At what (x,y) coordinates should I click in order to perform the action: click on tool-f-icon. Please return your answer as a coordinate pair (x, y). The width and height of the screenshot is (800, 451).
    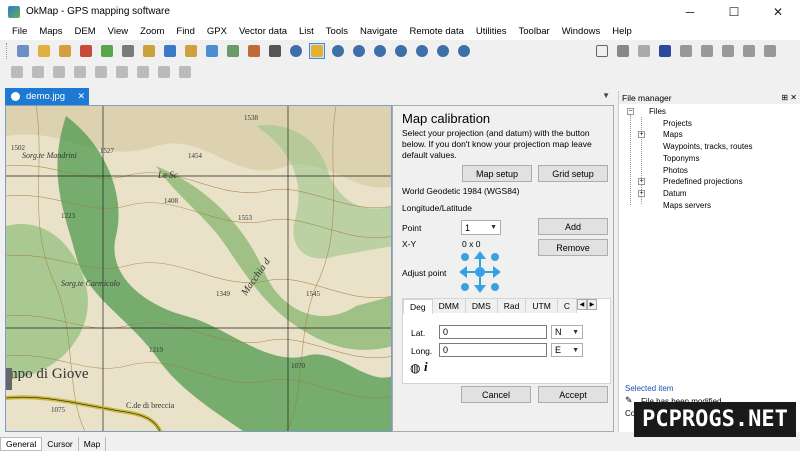
    Looking at the image, I should click on (122, 72).